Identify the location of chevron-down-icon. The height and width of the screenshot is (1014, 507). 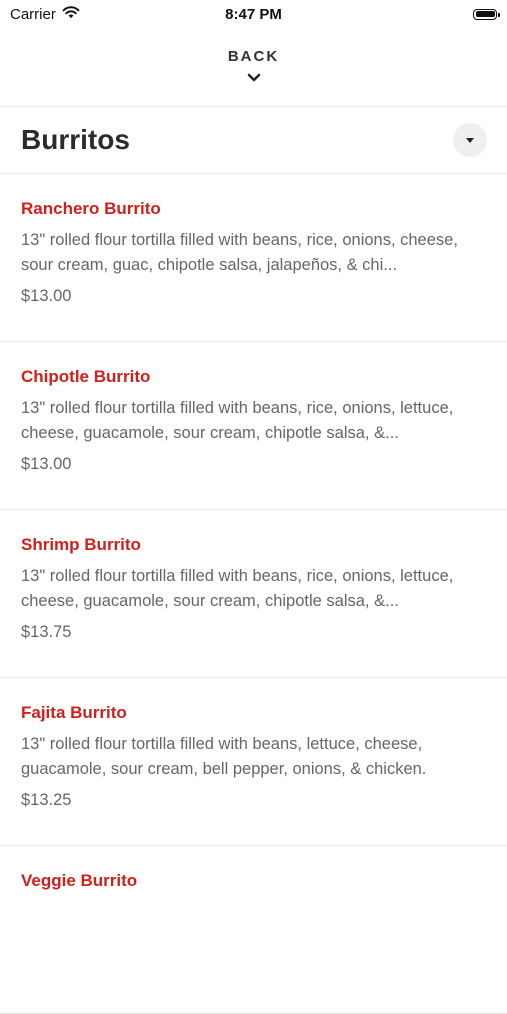
(254, 78).